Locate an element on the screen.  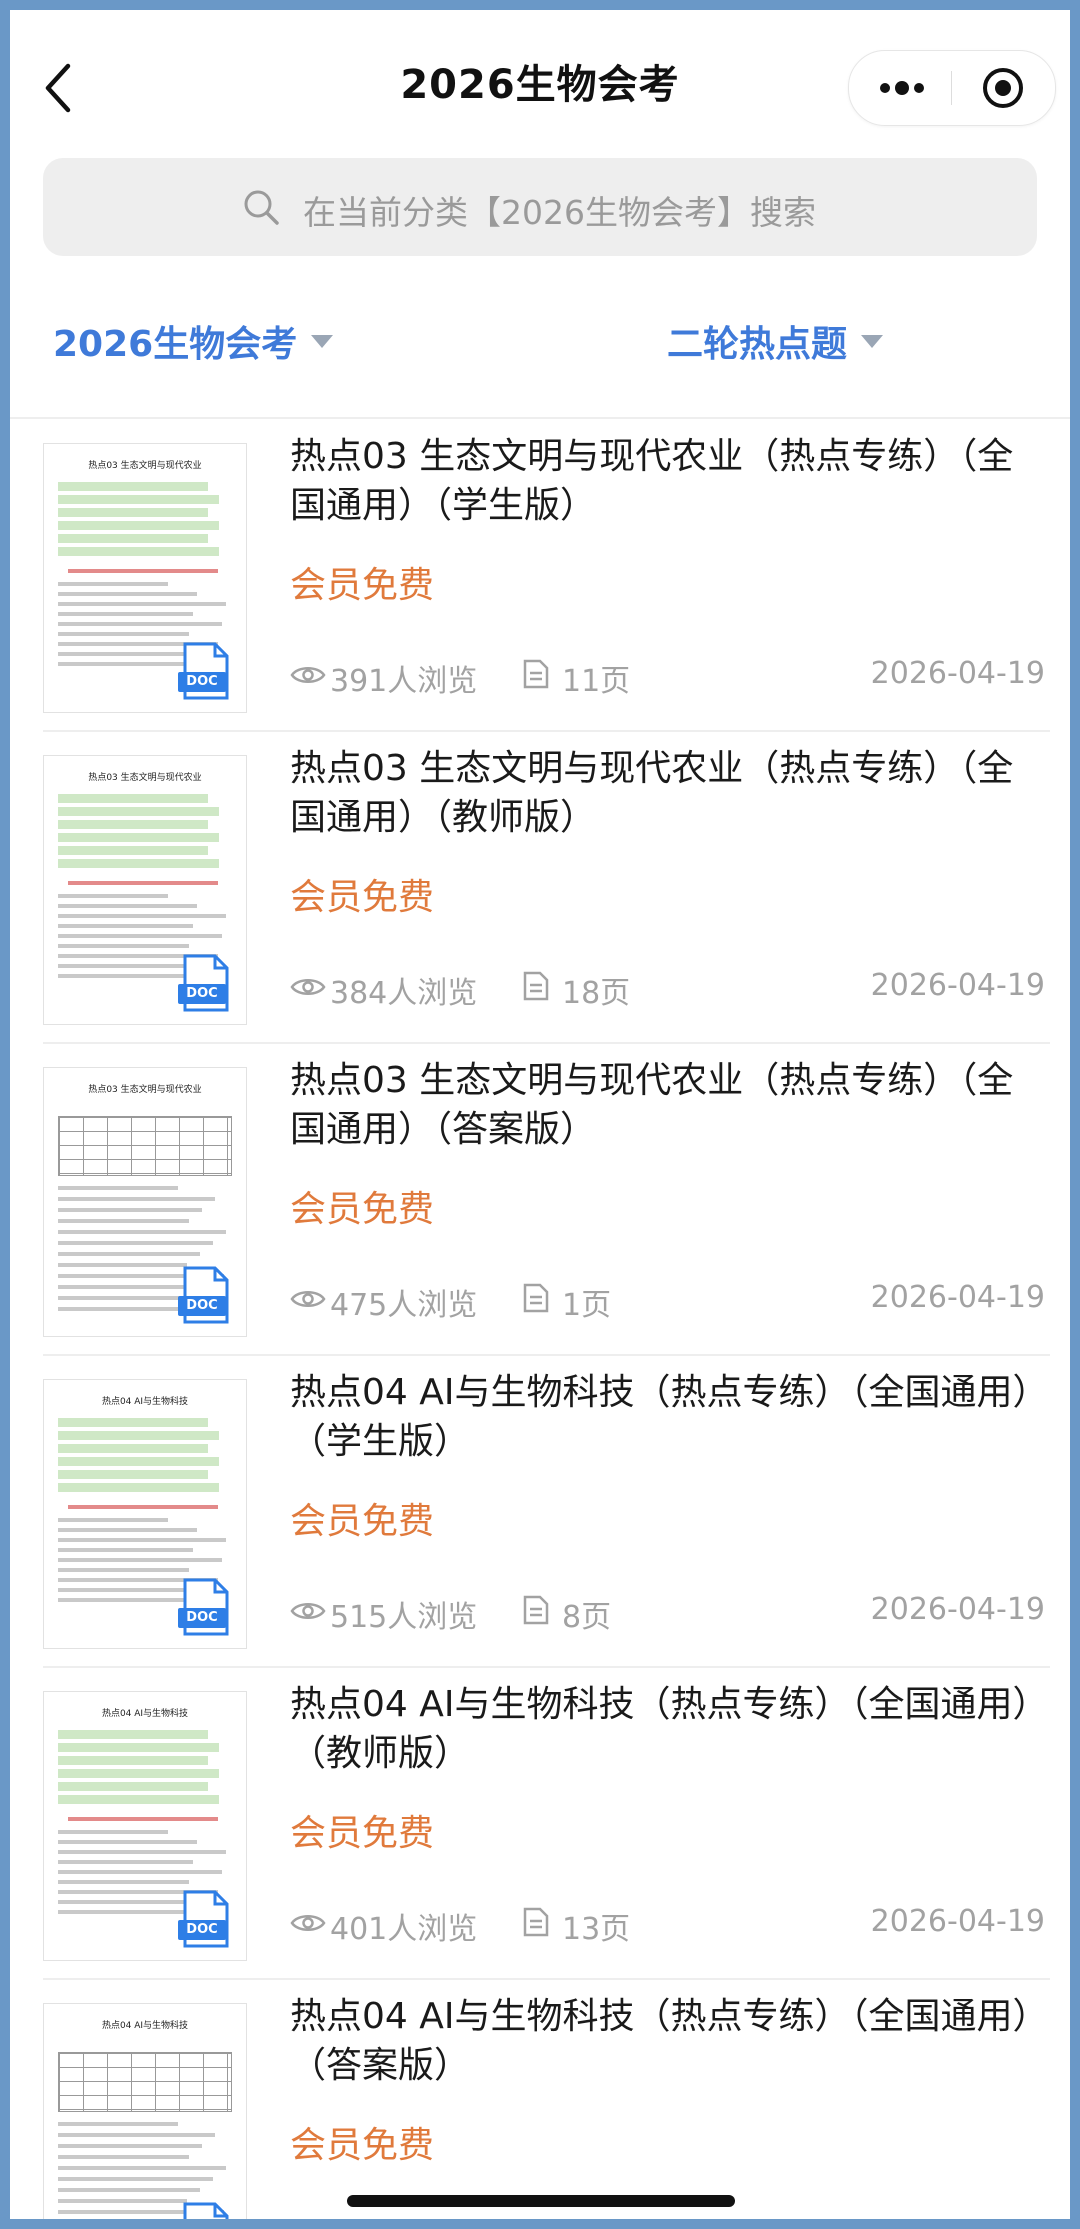
page-count: 1页 is located at coordinates (587, 1305).